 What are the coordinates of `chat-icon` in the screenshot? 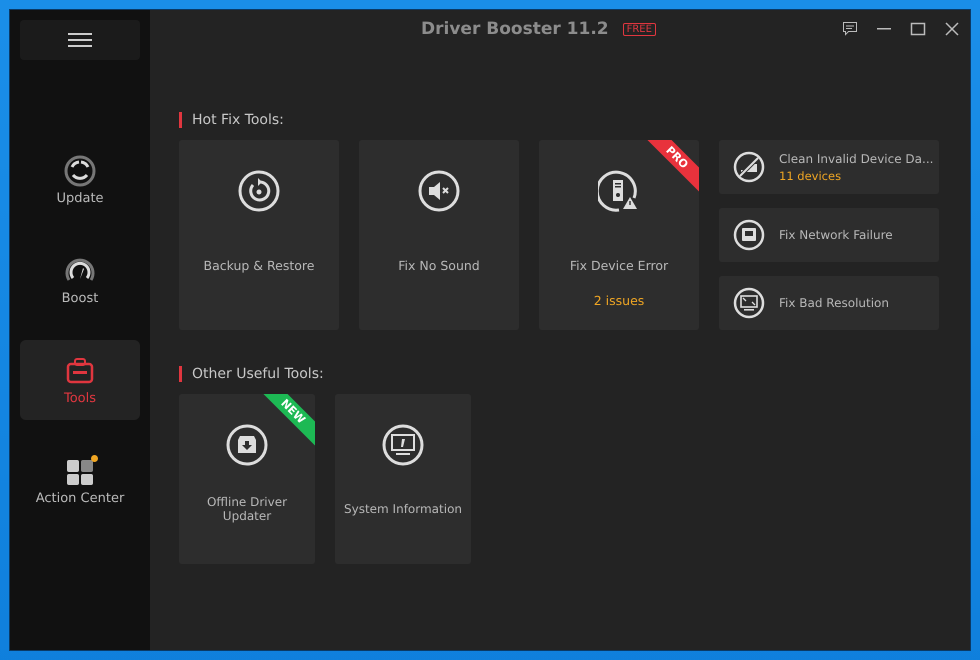 It's located at (850, 29).